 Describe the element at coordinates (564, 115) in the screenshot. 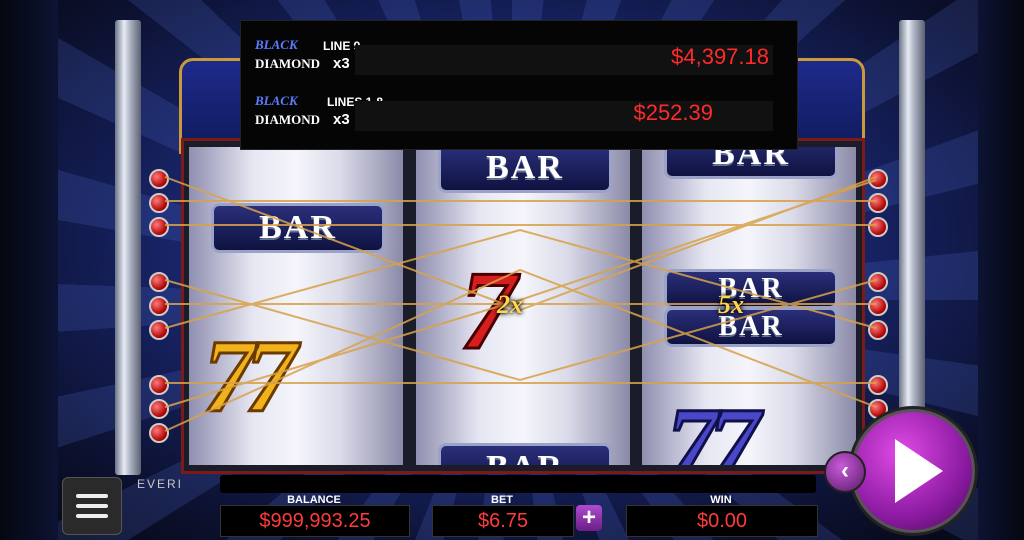

I see `jackpot-value-bar: $252.39` at that location.